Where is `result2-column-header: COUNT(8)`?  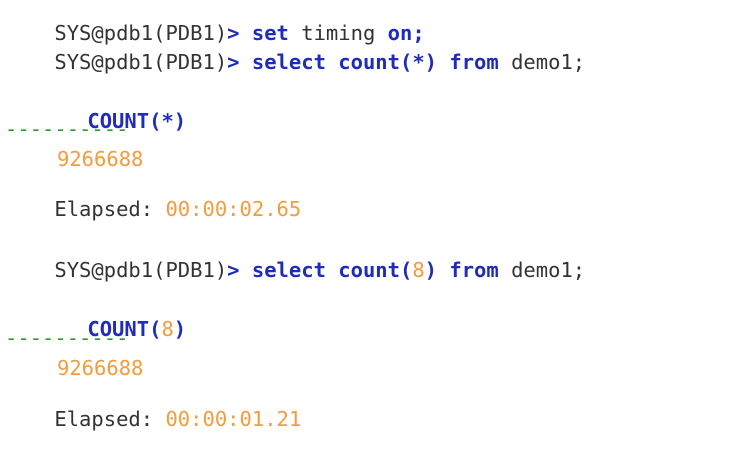
result2-column-header: COUNT(8) is located at coordinates (95, 318).